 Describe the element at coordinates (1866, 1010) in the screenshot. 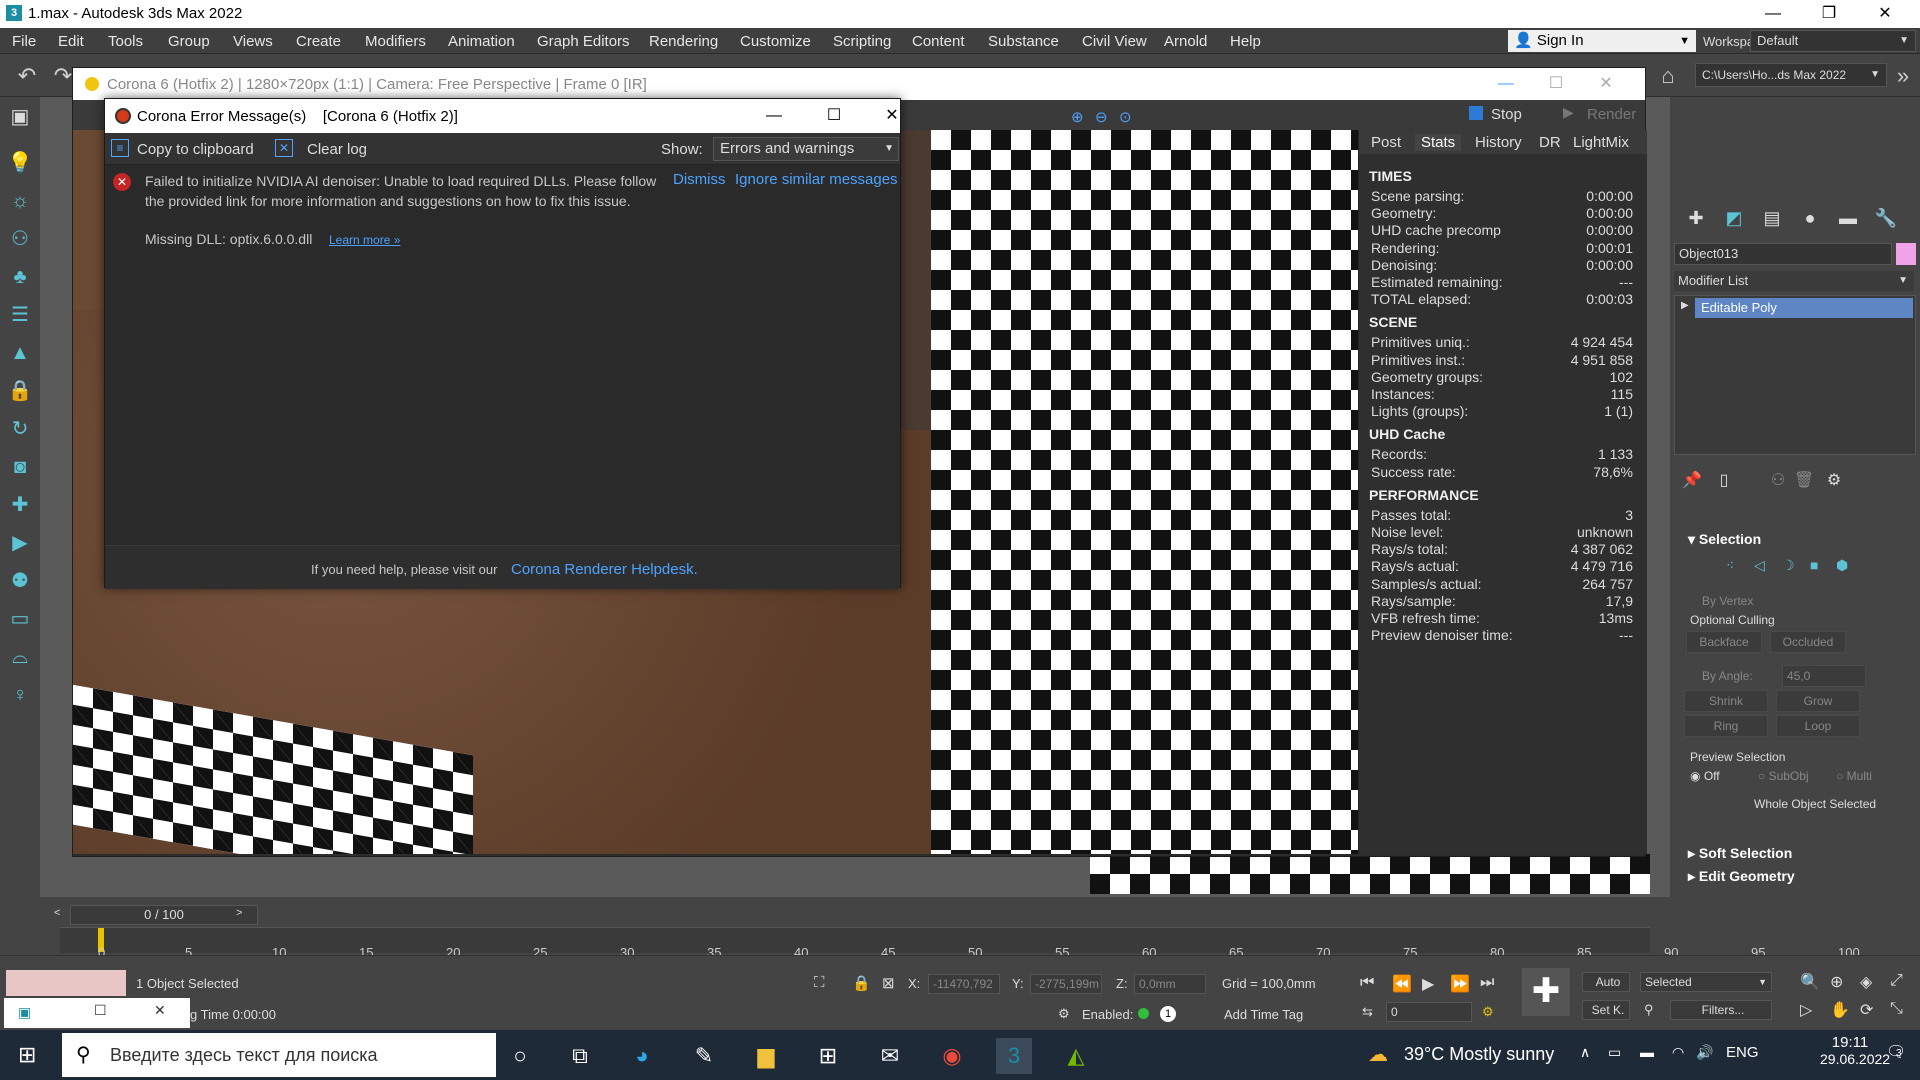

I see `orbit-icon: ⟳` at that location.